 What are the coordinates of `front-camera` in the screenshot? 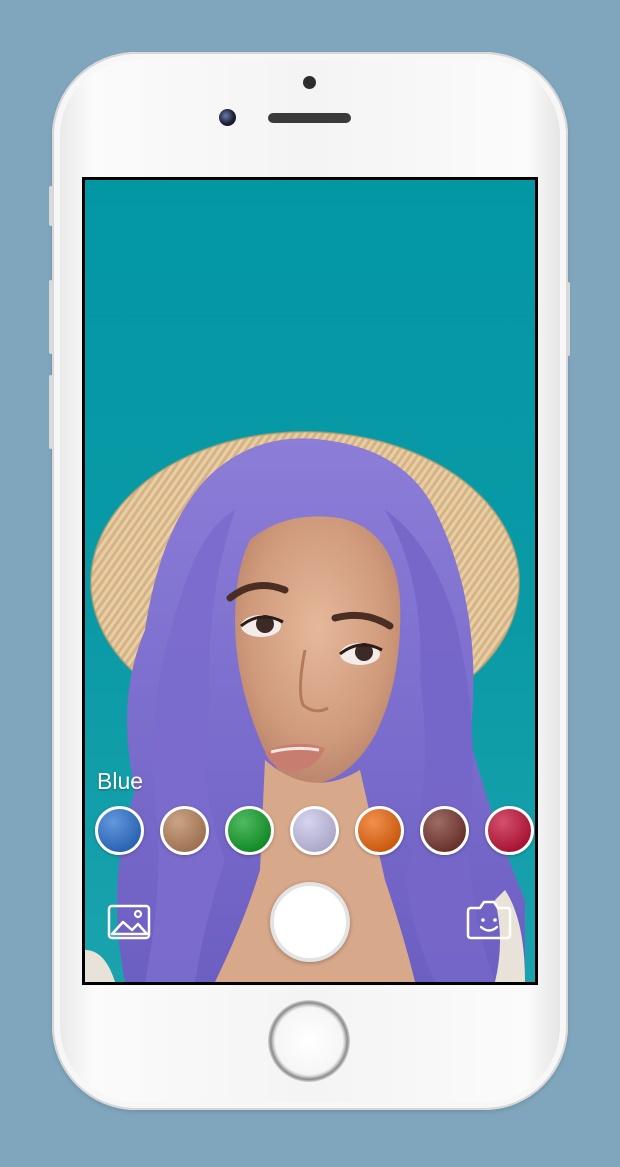 It's located at (227, 117).